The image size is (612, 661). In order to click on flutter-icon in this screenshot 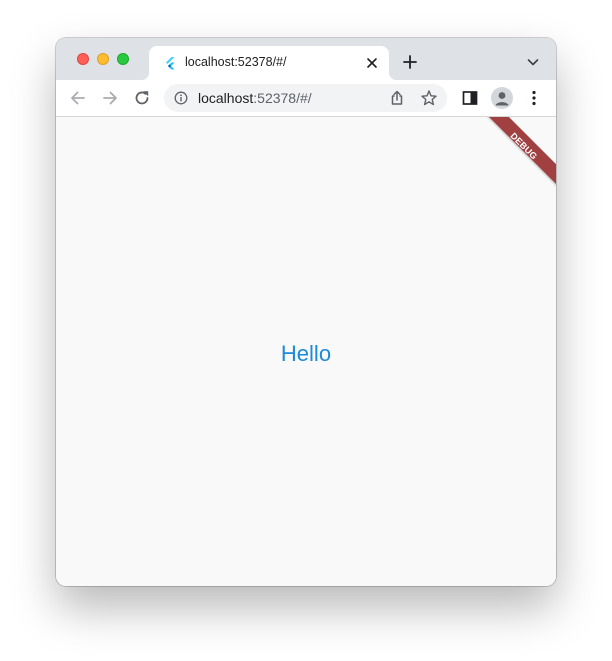, I will do `click(170, 63)`.